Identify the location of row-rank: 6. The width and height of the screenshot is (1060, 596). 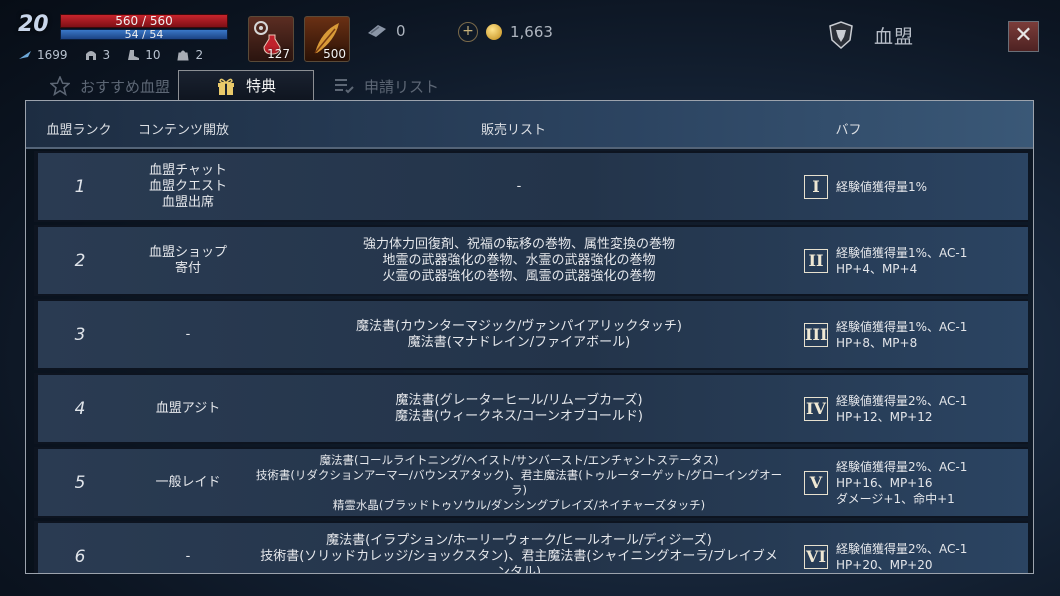
(80, 556).